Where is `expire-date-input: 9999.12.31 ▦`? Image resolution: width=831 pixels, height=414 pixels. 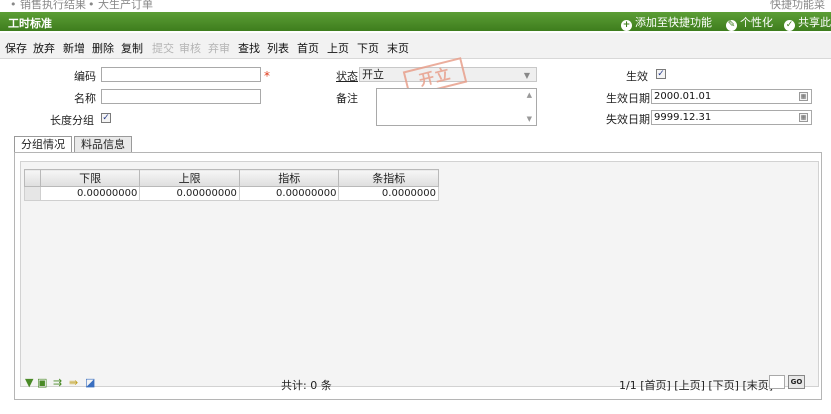
expire-date-input: 9999.12.31 ▦ is located at coordinates (731, 117).